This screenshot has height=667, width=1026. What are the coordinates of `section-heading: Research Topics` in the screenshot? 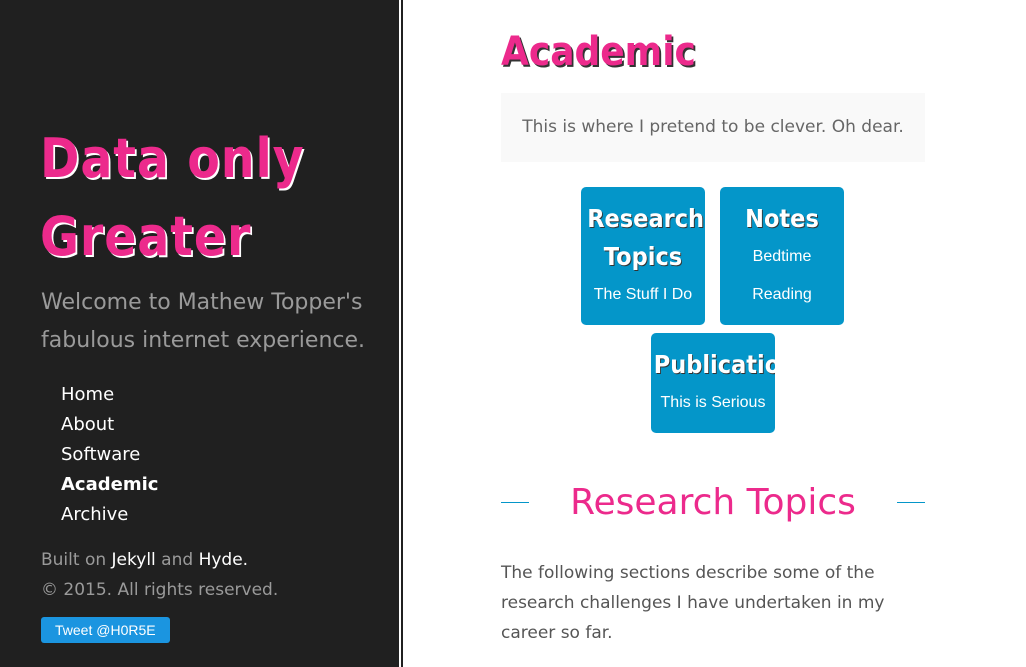 It's located at (713, 503).